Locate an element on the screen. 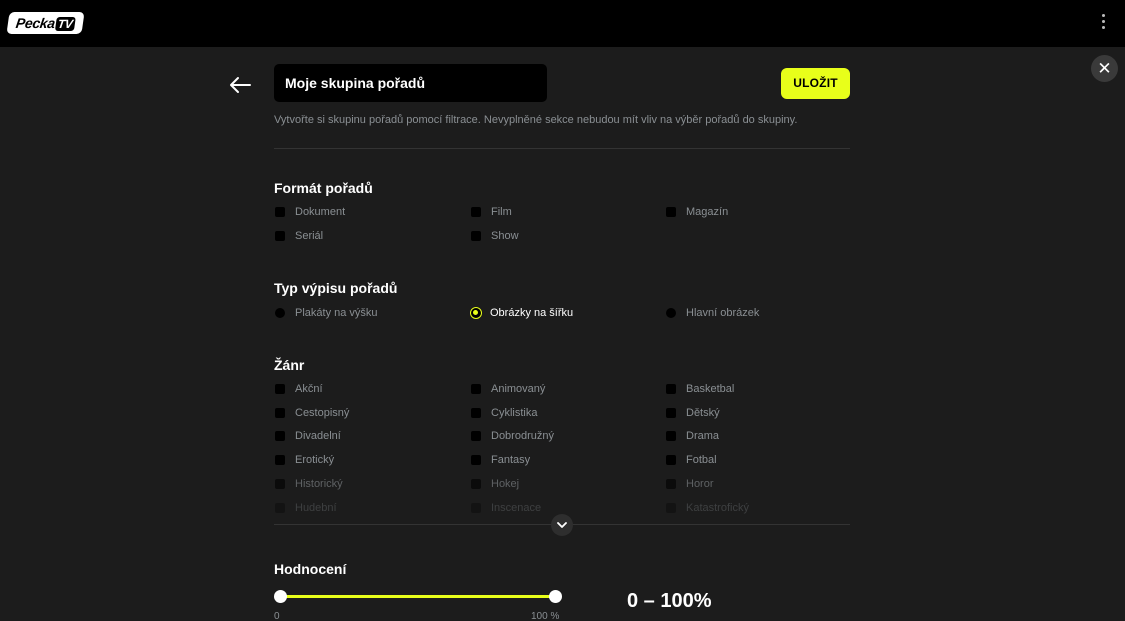  option-label: Hokej is located at coordinates (505, 483).